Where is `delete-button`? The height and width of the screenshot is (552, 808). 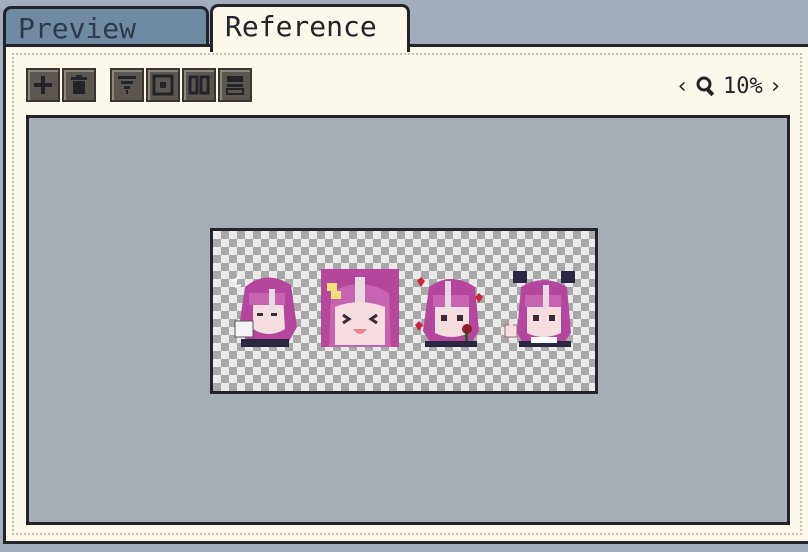 delete-button is located at coordinates (79, 85).